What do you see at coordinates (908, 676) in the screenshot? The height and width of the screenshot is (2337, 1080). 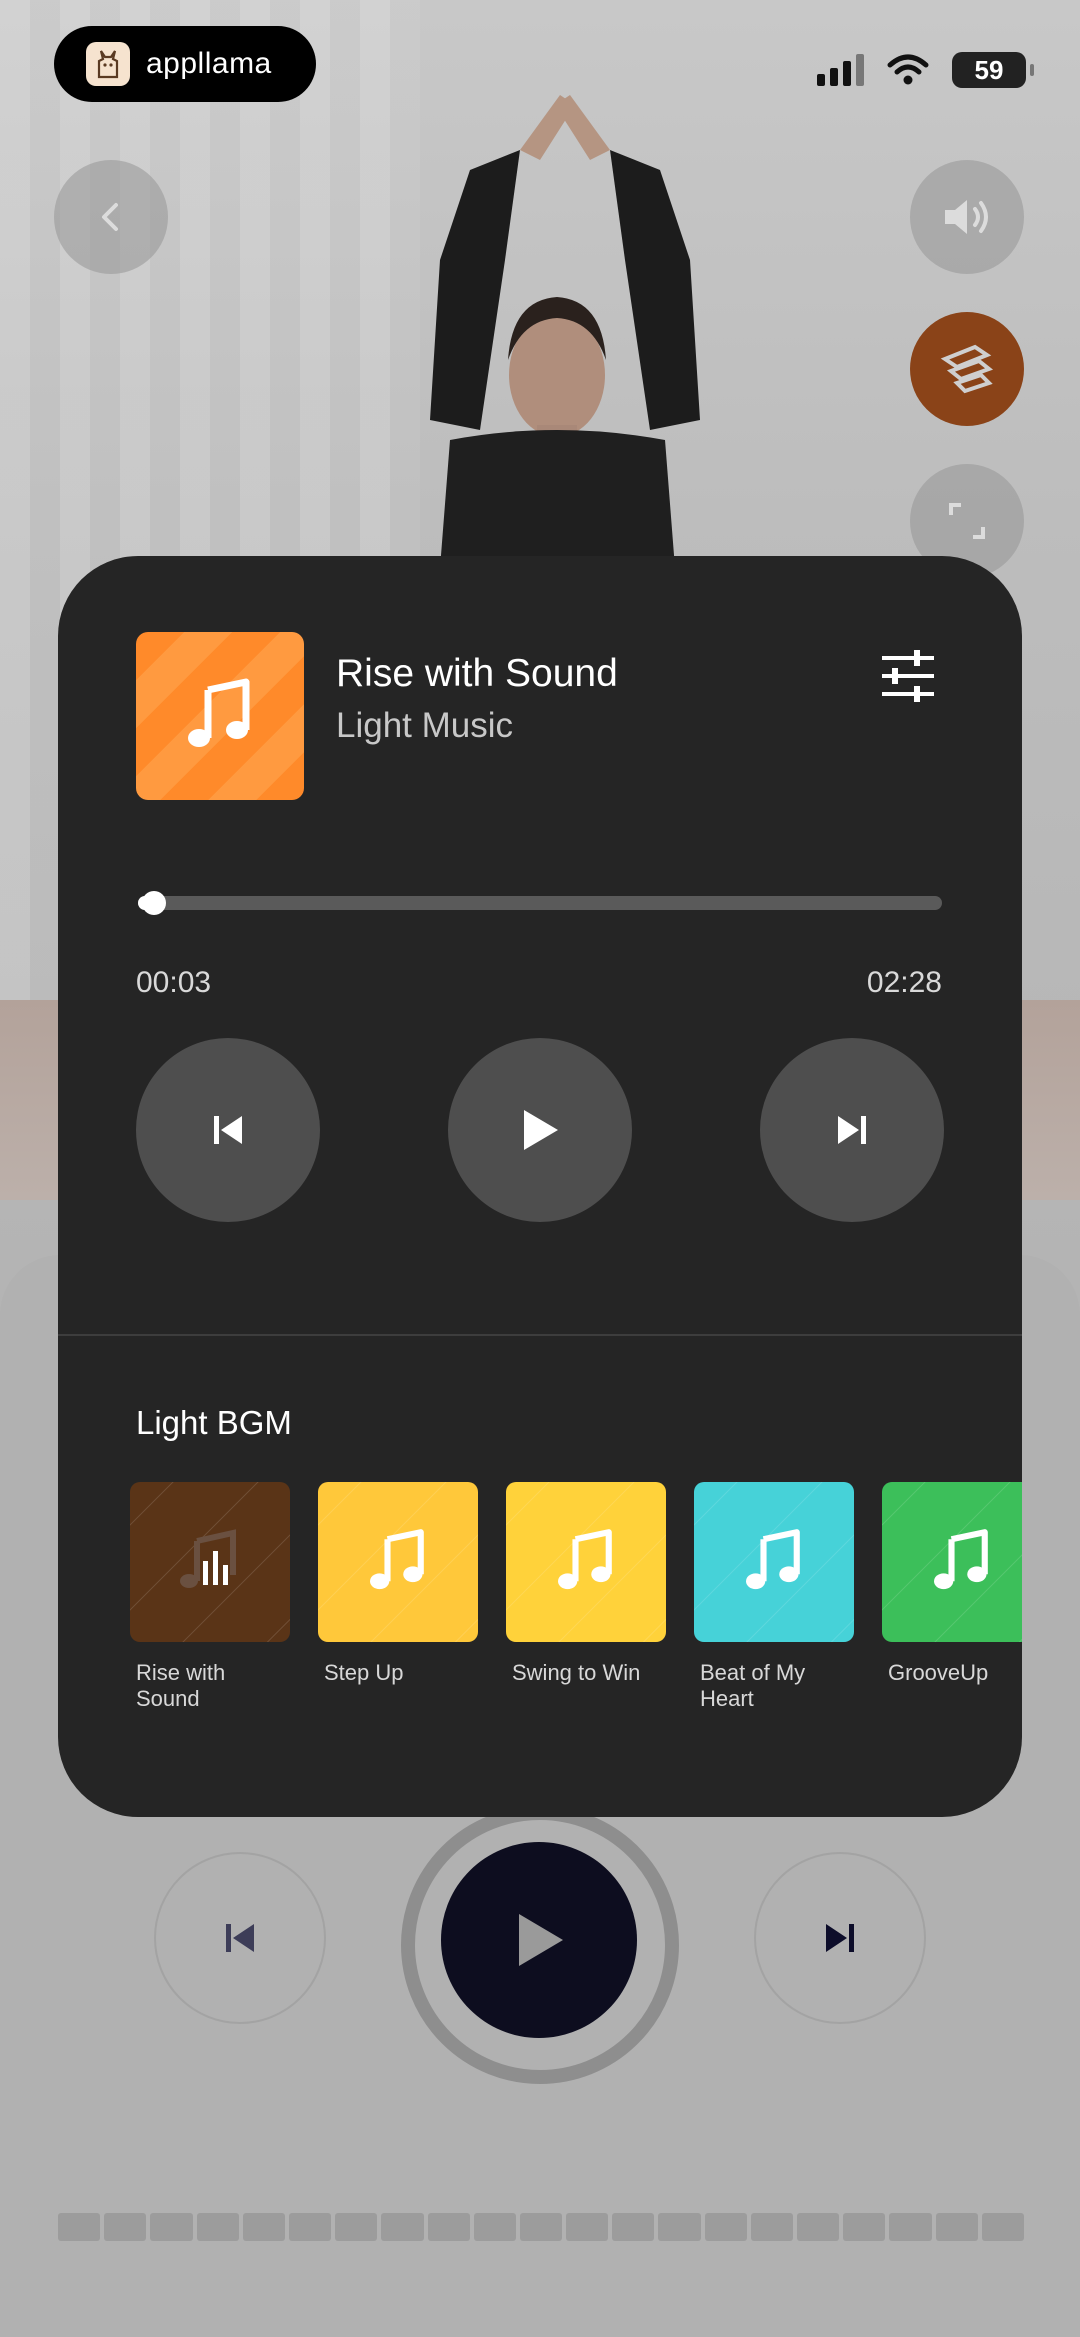 I see `sliders-icon` at bounding box center [908, 676].